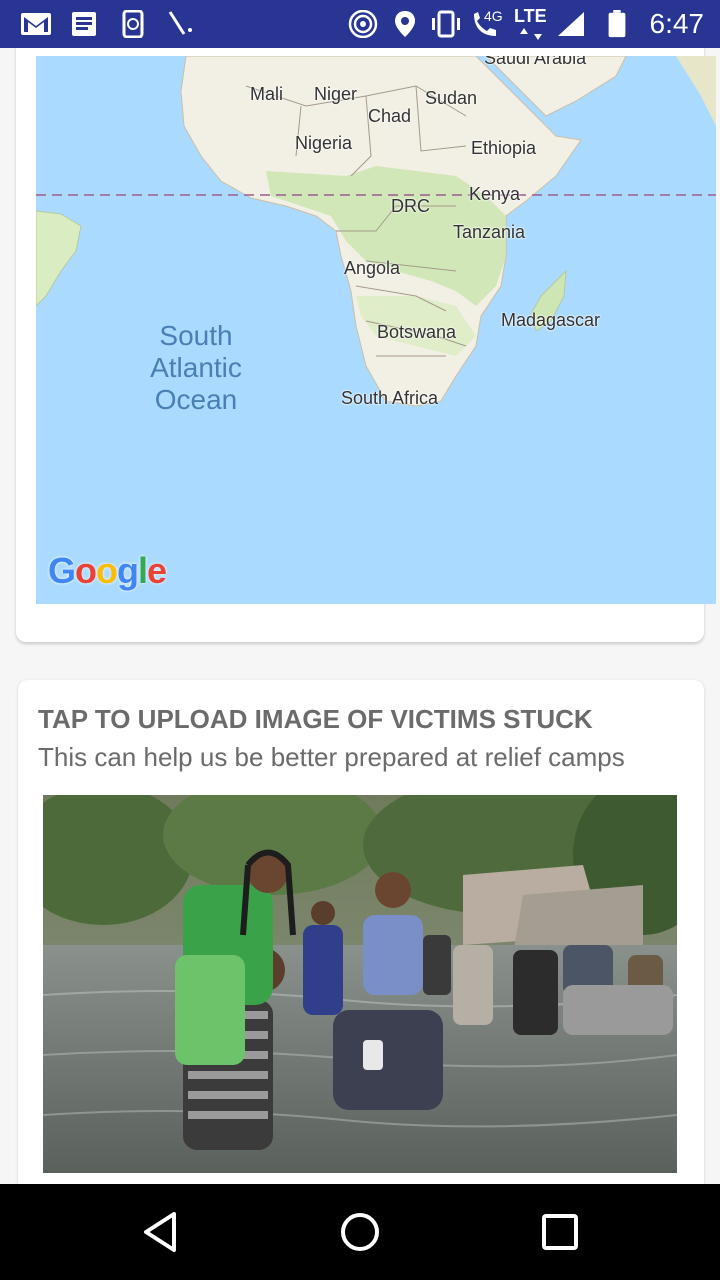 The height and width of the screenshot is (1280, 720). What do you see at coordinates (390, 398) in the screenshot?
I see `map-label-south-africa: South Africa` at bounding box center [390, 398].